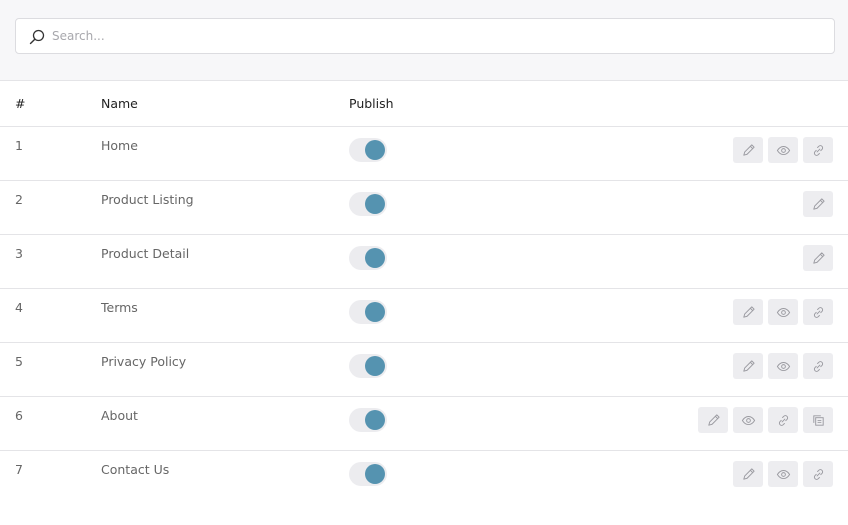 The width and height of the screenshot is (848, 525). What do you see at coordinates (19, 253) in the screenshot?
I see `row-number: 3` at bounding box center [19, 253].